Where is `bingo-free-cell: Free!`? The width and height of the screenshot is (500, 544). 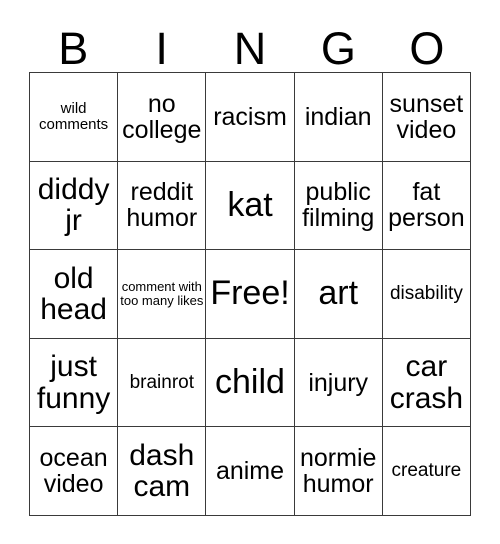 bingo-free-cell: Free! is located at coordinates (250, 294).